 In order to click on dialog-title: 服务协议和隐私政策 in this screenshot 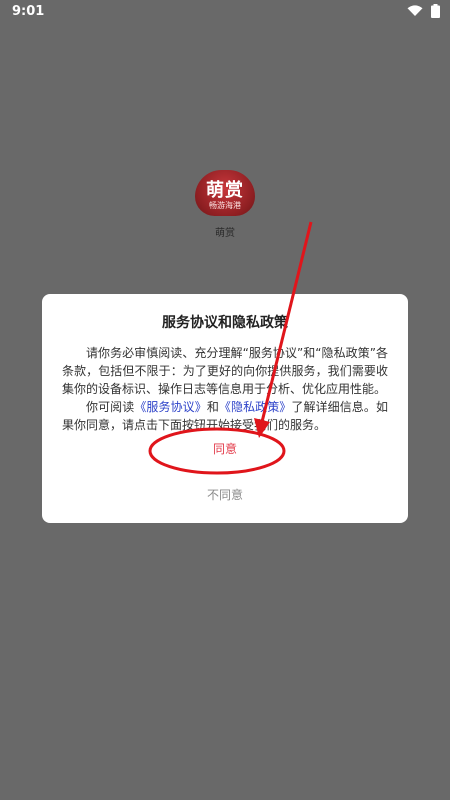, I will do `click(225, 323)`.